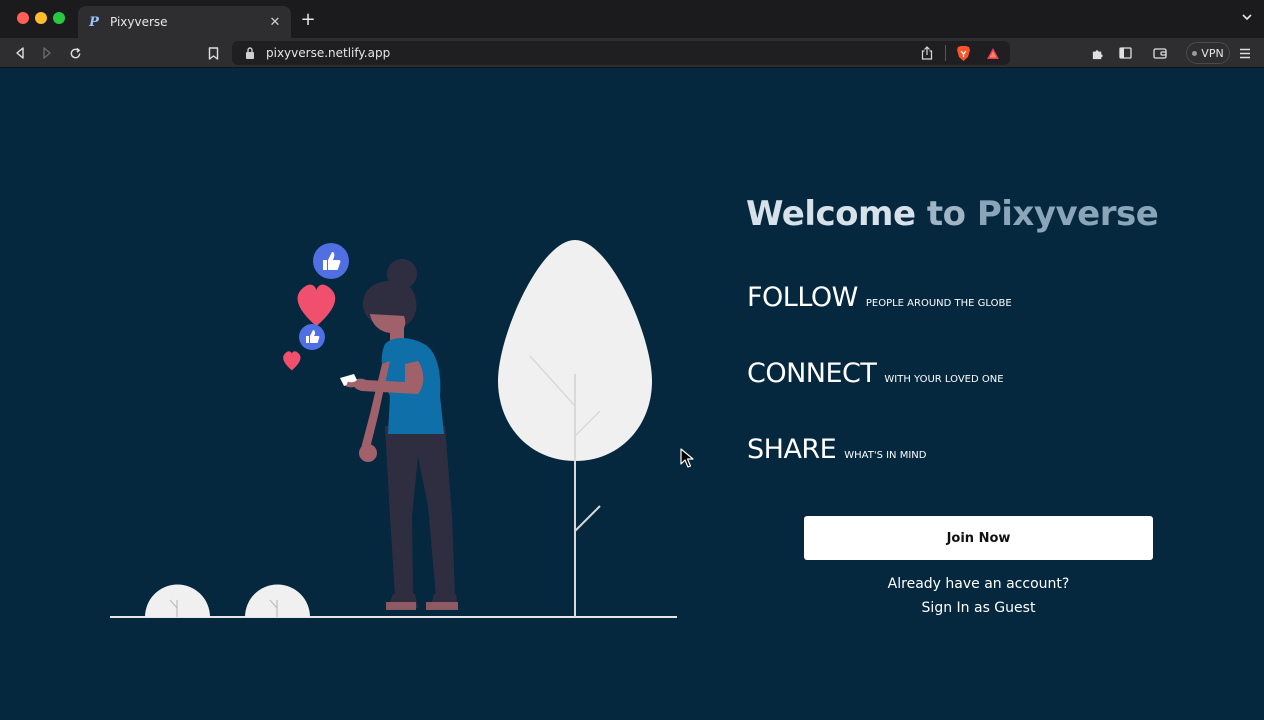 The width and height of the screenshot is (1264, 720). I want to click on join-now-button: Join Now, so click(978, 538).